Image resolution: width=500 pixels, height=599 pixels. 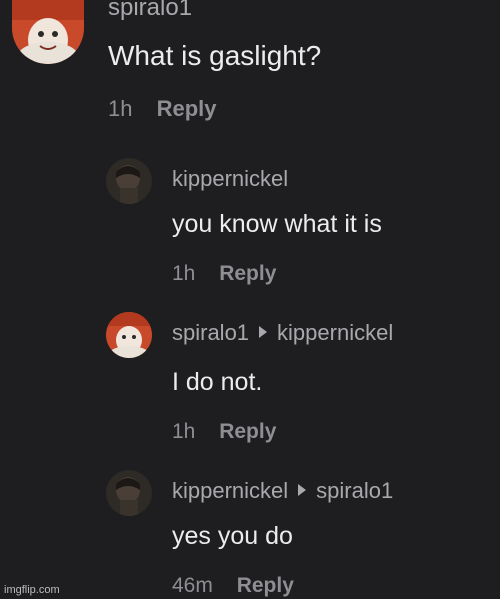 What do you see at coordinates (215, 55) in the screenshot?
I see `comment-text: What is gaslight?` at bounding box center [215, 55].